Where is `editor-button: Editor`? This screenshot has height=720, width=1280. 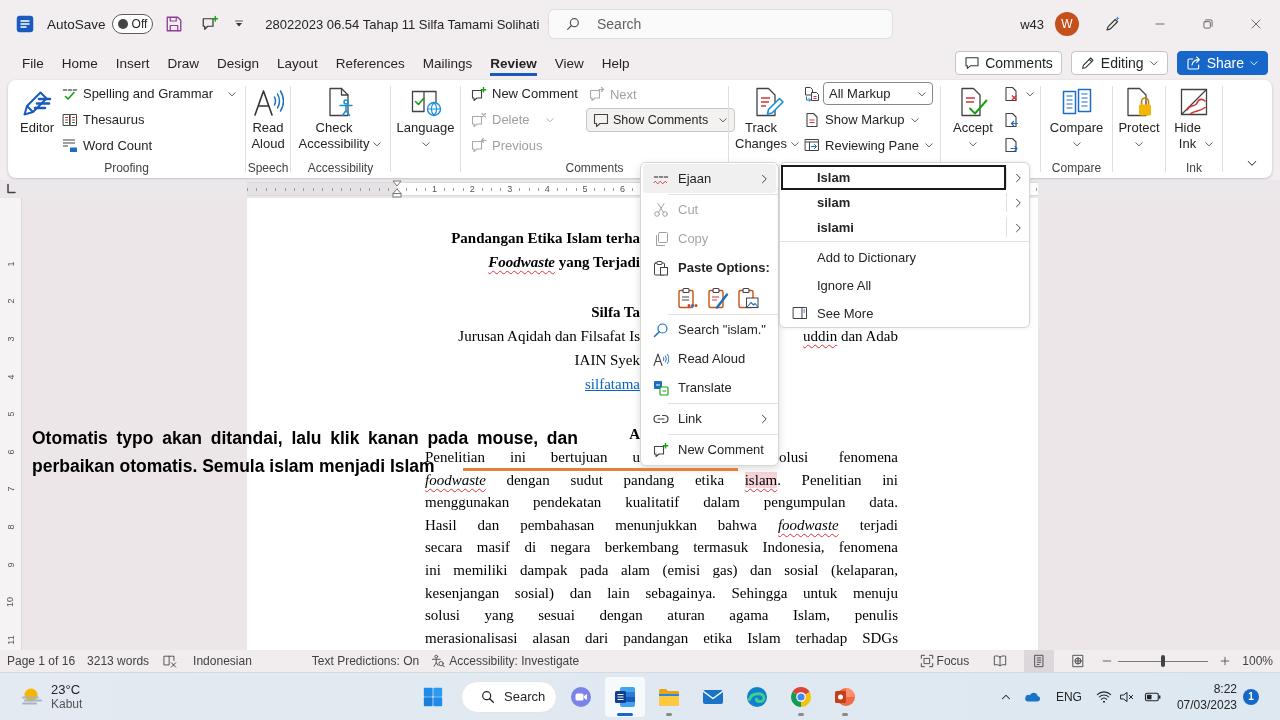 editor-button: Editor is located at coordinates (37, 108).